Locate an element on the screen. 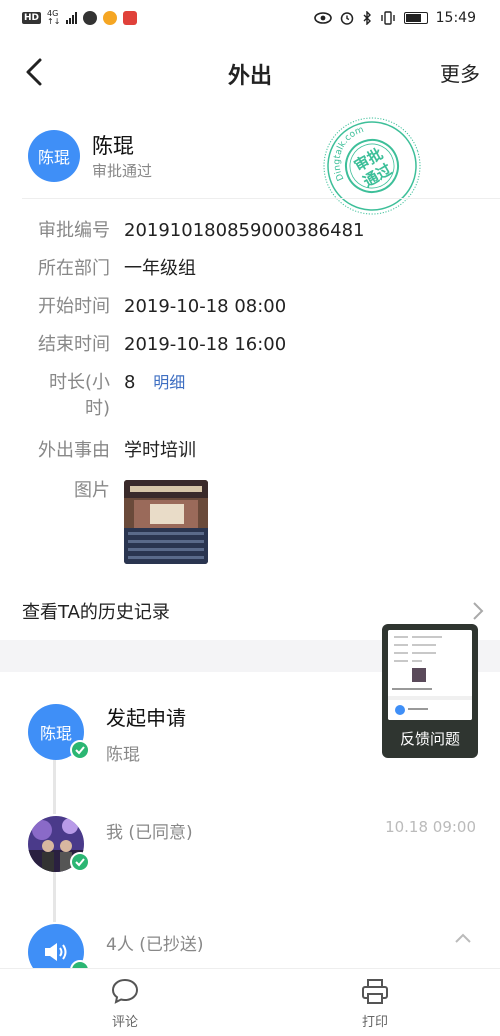 The image size is (500, 1036). network-type-icon: 4G ↑↓ is located at coordinates (53, 18).